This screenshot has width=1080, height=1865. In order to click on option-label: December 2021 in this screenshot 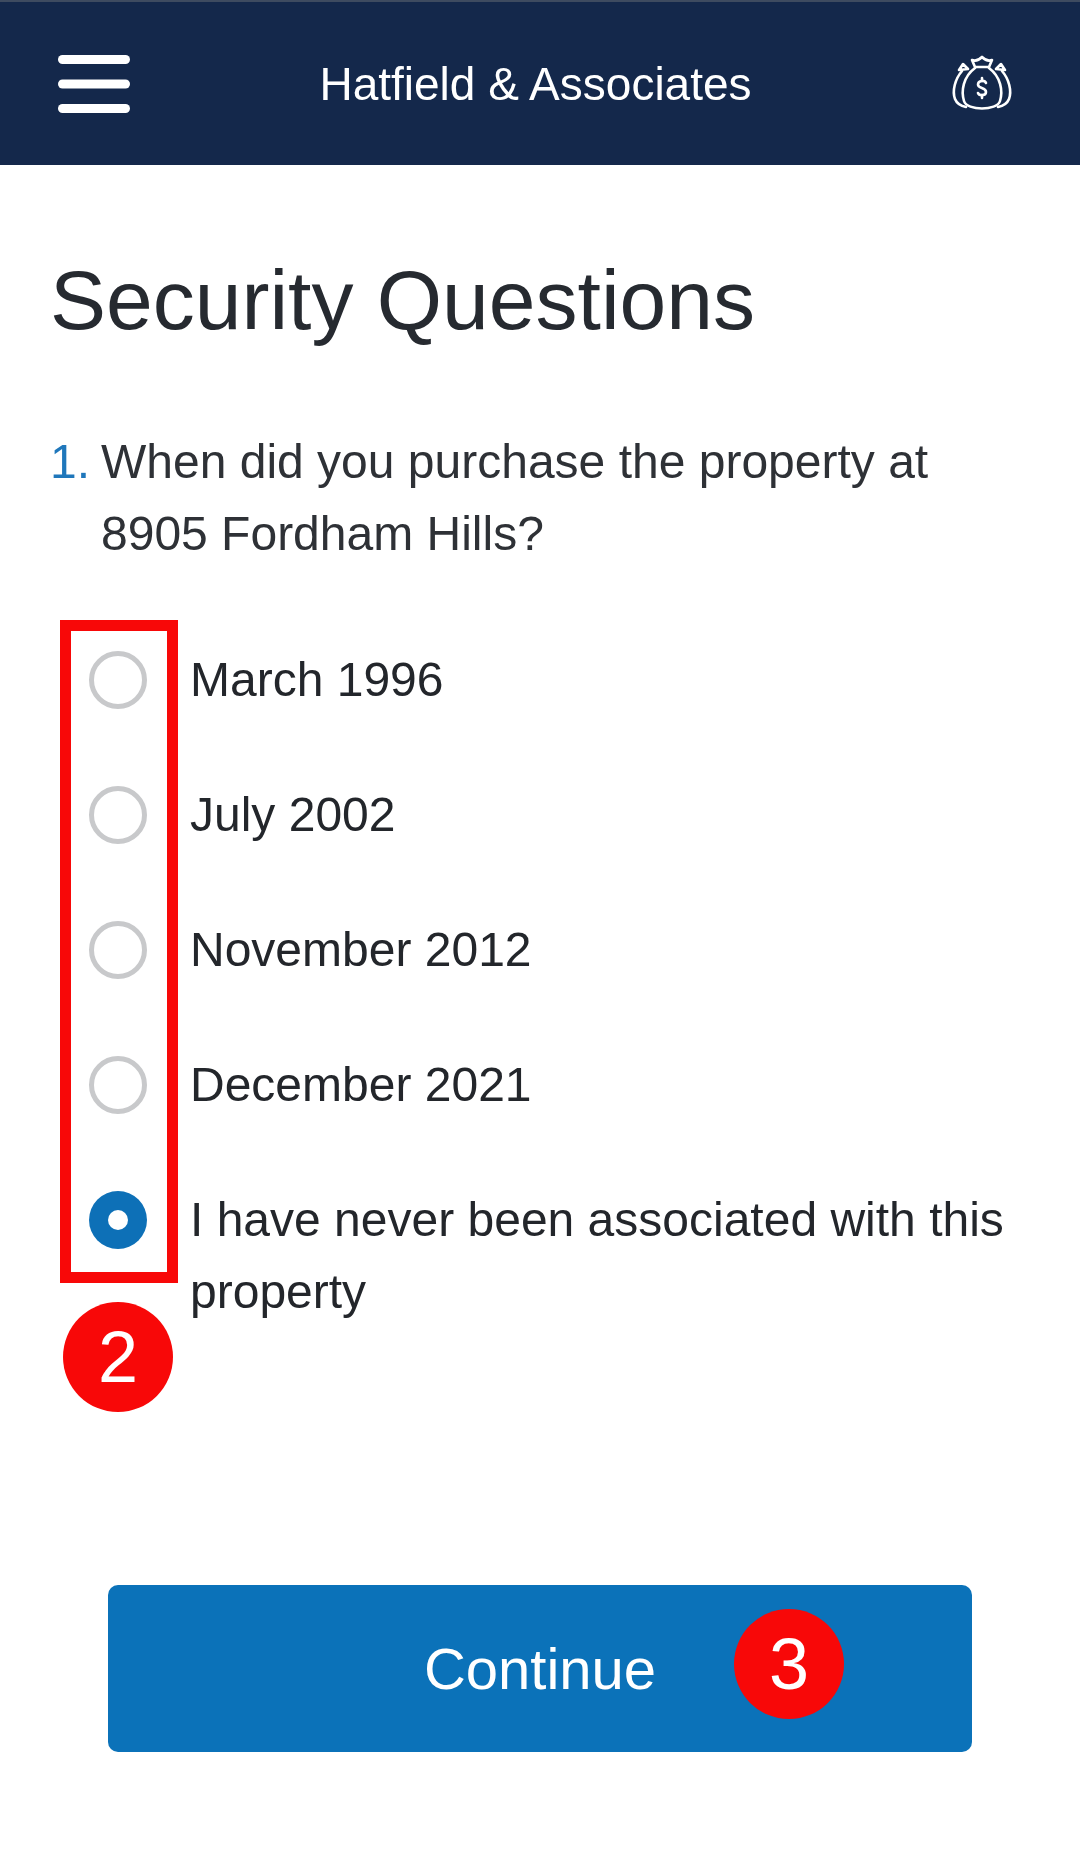, I will do `click(361, 1085)`.